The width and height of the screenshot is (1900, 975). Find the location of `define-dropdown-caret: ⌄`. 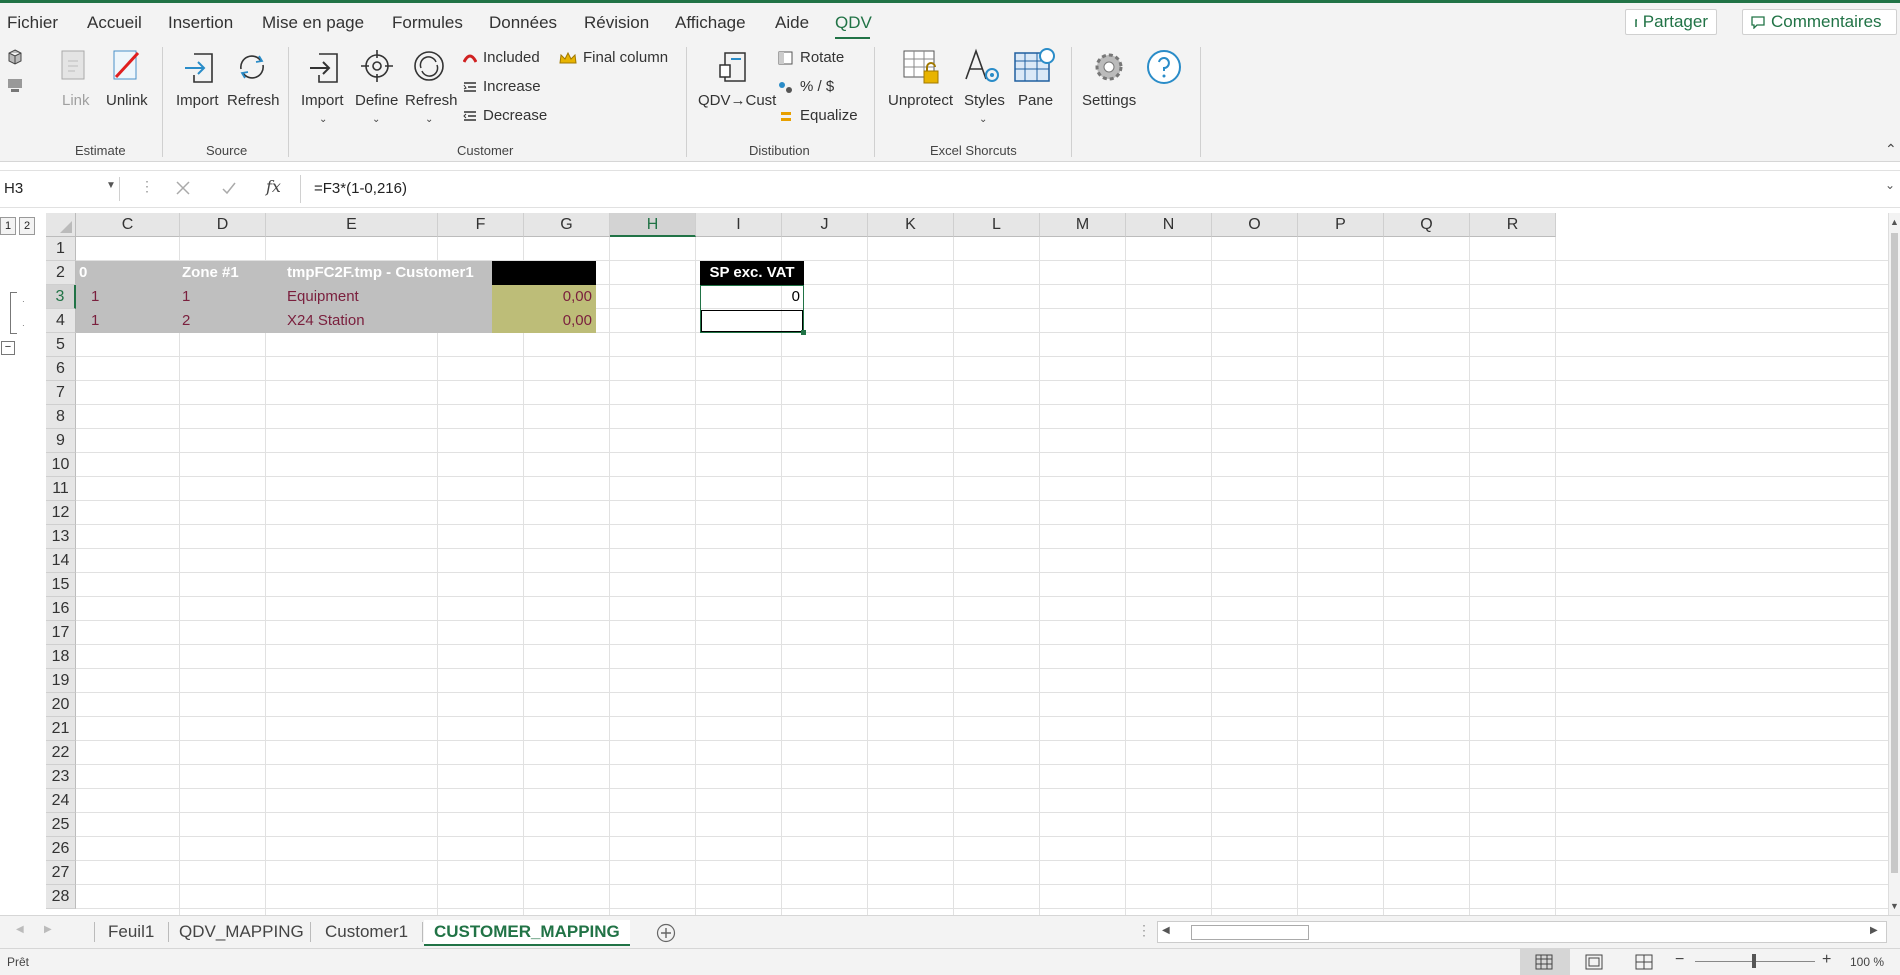

define-dropdown-caret: ⌄ is located at coordinates (376, 119).